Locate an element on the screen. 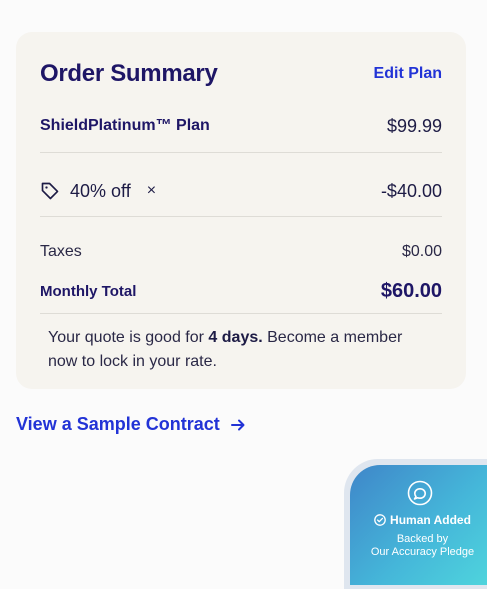 This screenshot has width=487, height=589. monthly-total-label: Monthly Total is located at coordinates (88, 291).